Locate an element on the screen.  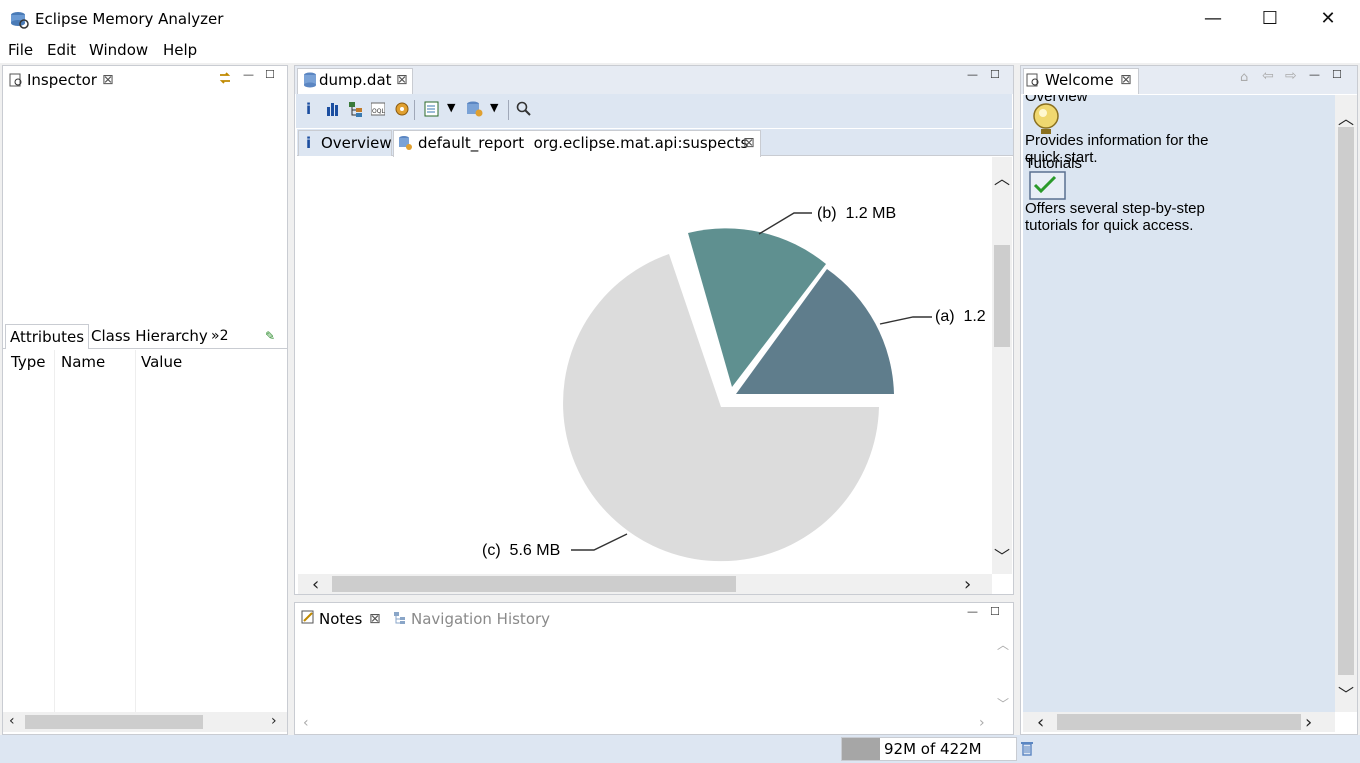
oql-icon: OQL is located at coordinates (378, 111).